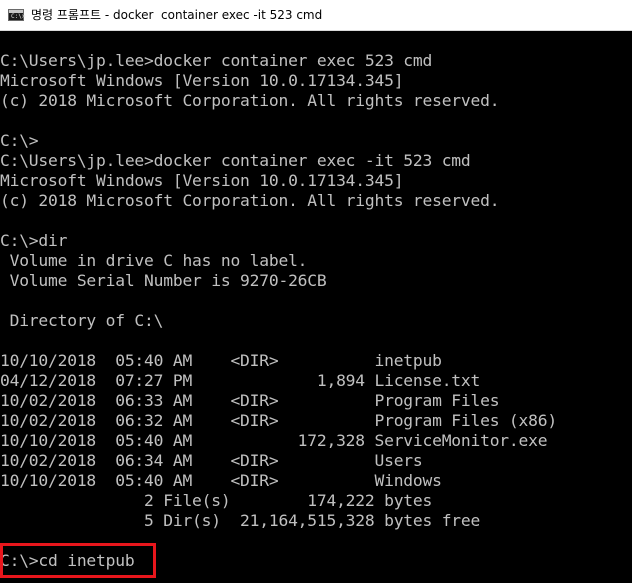 The image size is (632, 583). I want to click on console-line: C:\>cd inetpub, so click(67, 560).